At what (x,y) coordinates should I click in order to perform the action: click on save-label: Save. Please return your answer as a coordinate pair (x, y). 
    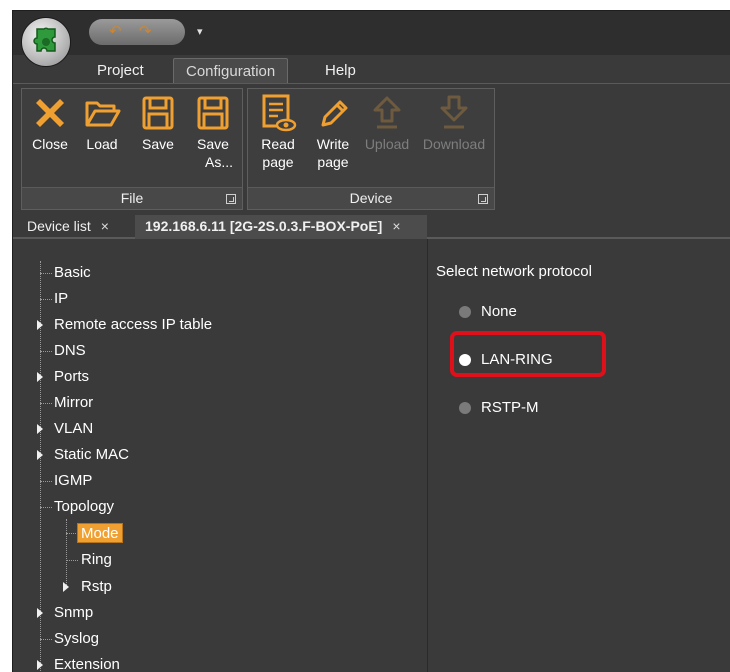
    Looking at the image, I should click on (158, 144).